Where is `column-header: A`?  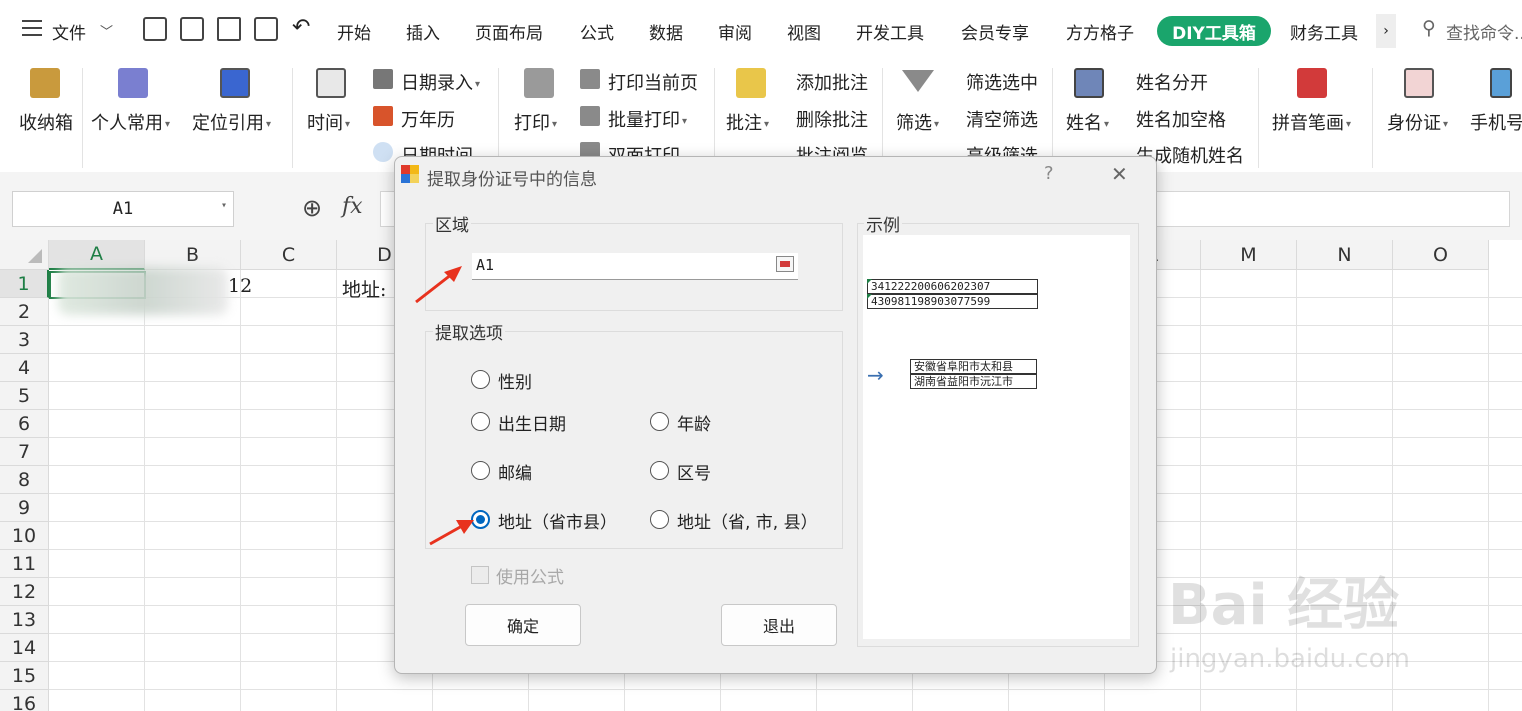 column-header: A is located at coordinates (97, 255).